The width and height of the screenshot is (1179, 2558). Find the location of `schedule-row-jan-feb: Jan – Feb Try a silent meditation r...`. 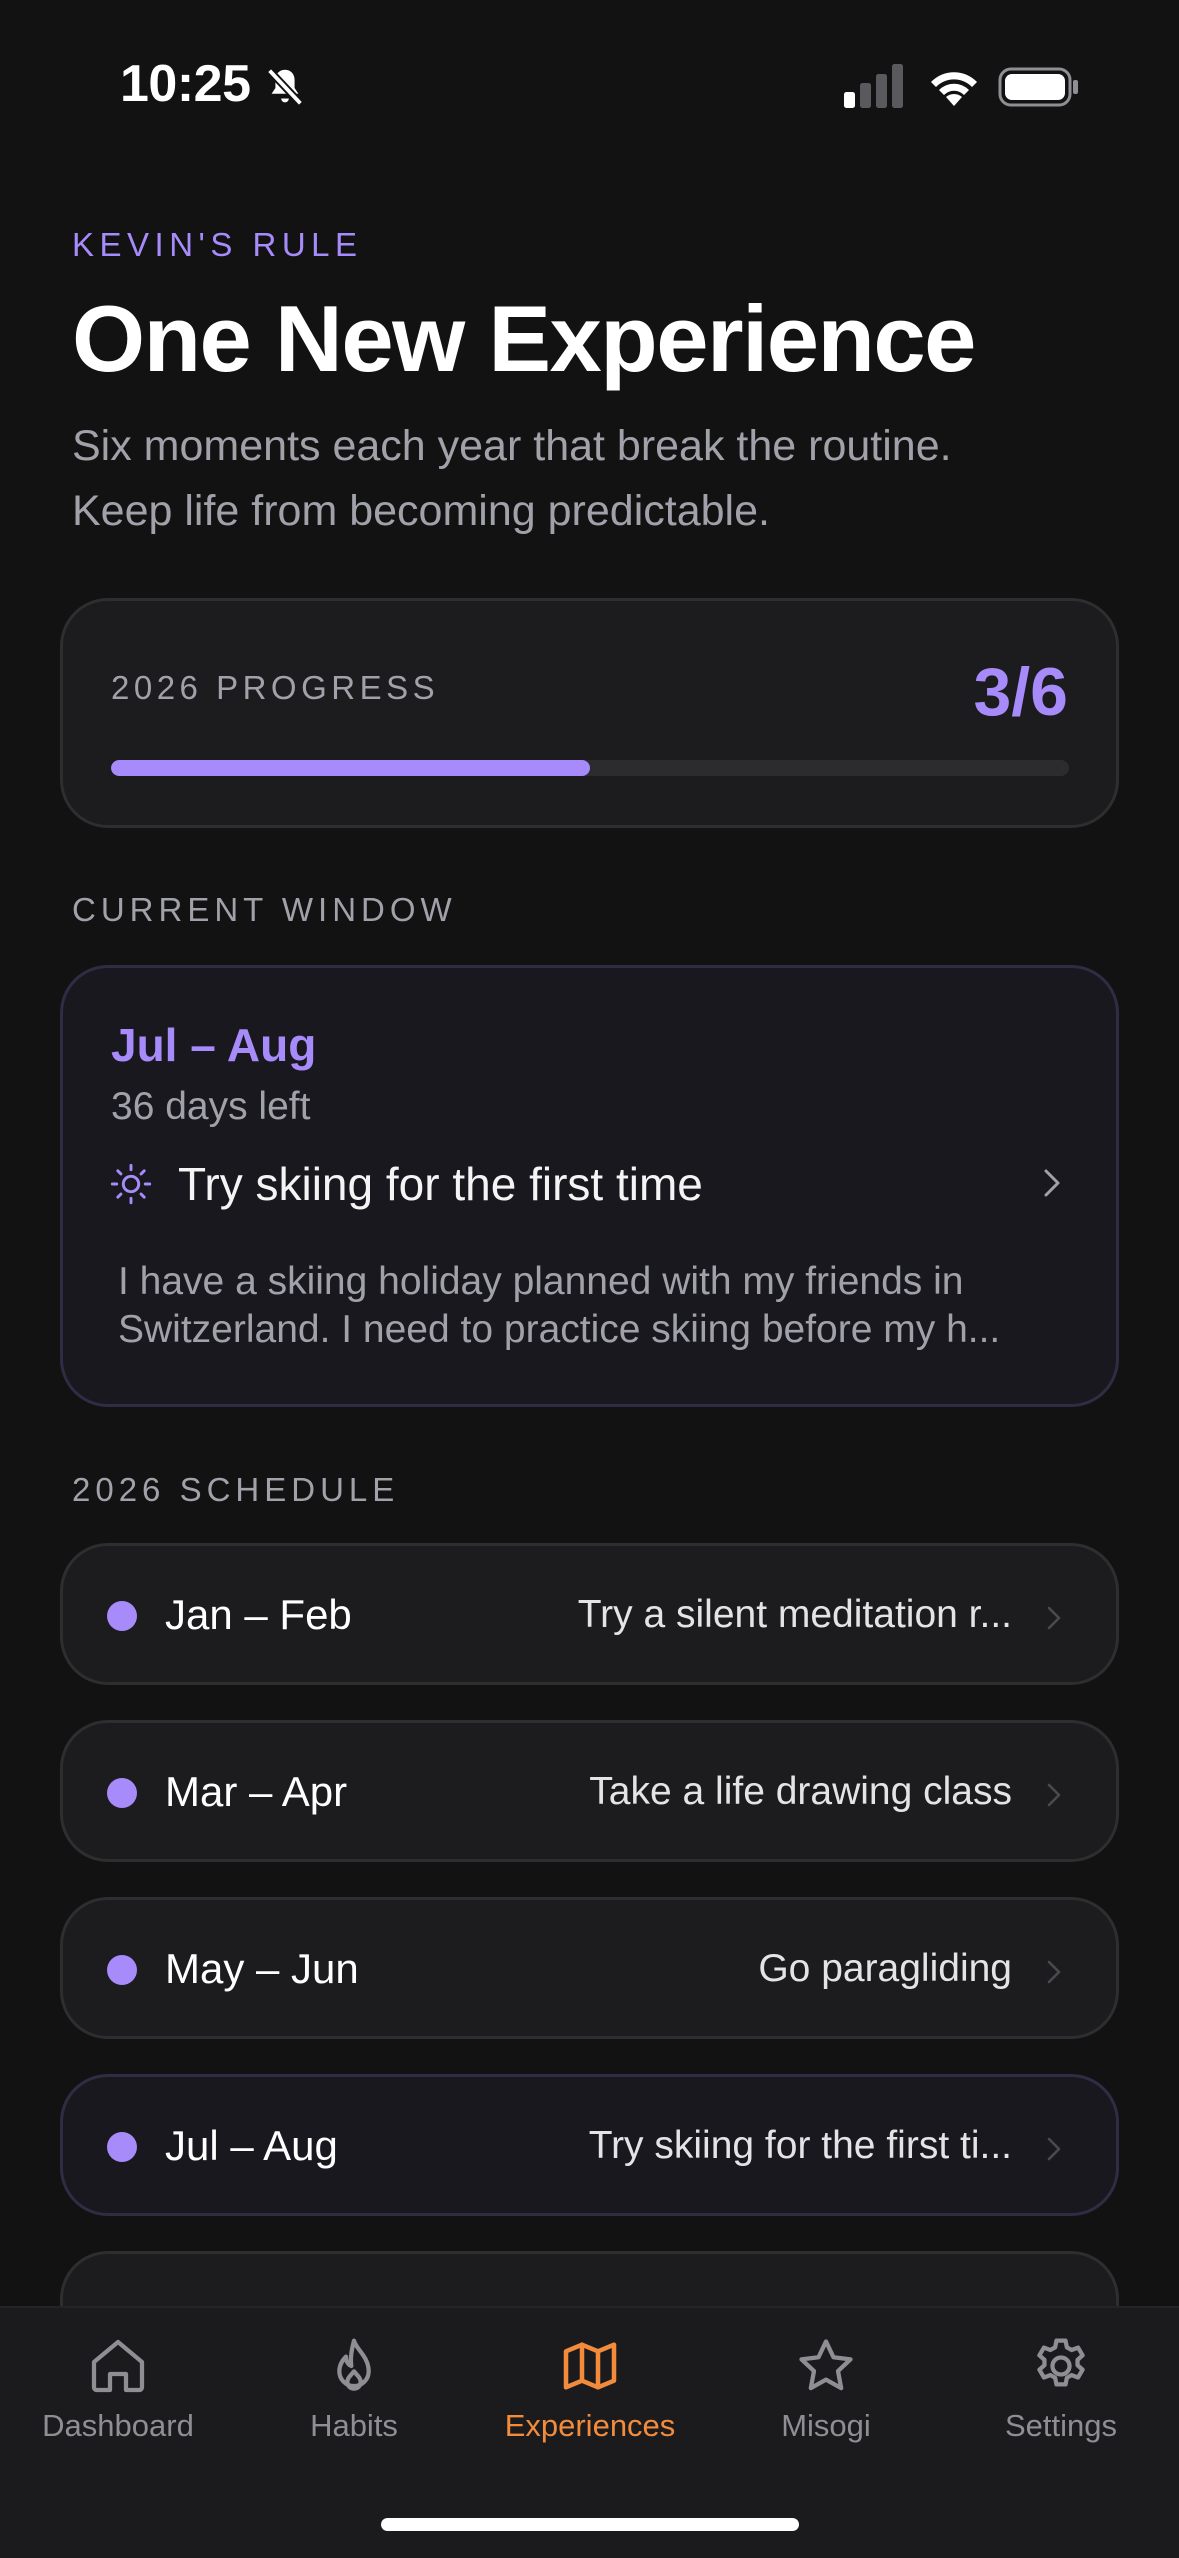

schedule-row-jan-feb: Jan – Feb Try a silent meditation r... is located at coordinates (589, 1614).